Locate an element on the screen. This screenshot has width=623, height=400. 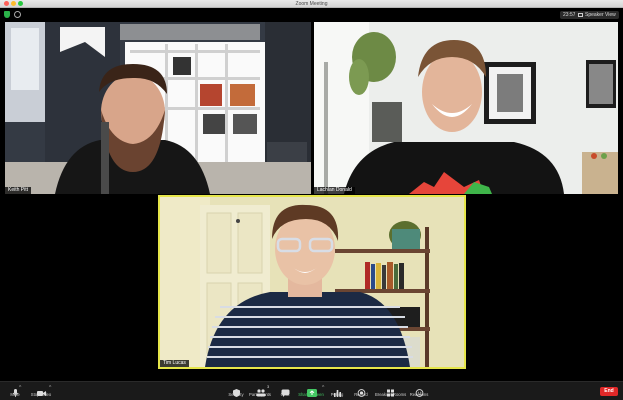
record-icon is located at coordinates (361, 390).